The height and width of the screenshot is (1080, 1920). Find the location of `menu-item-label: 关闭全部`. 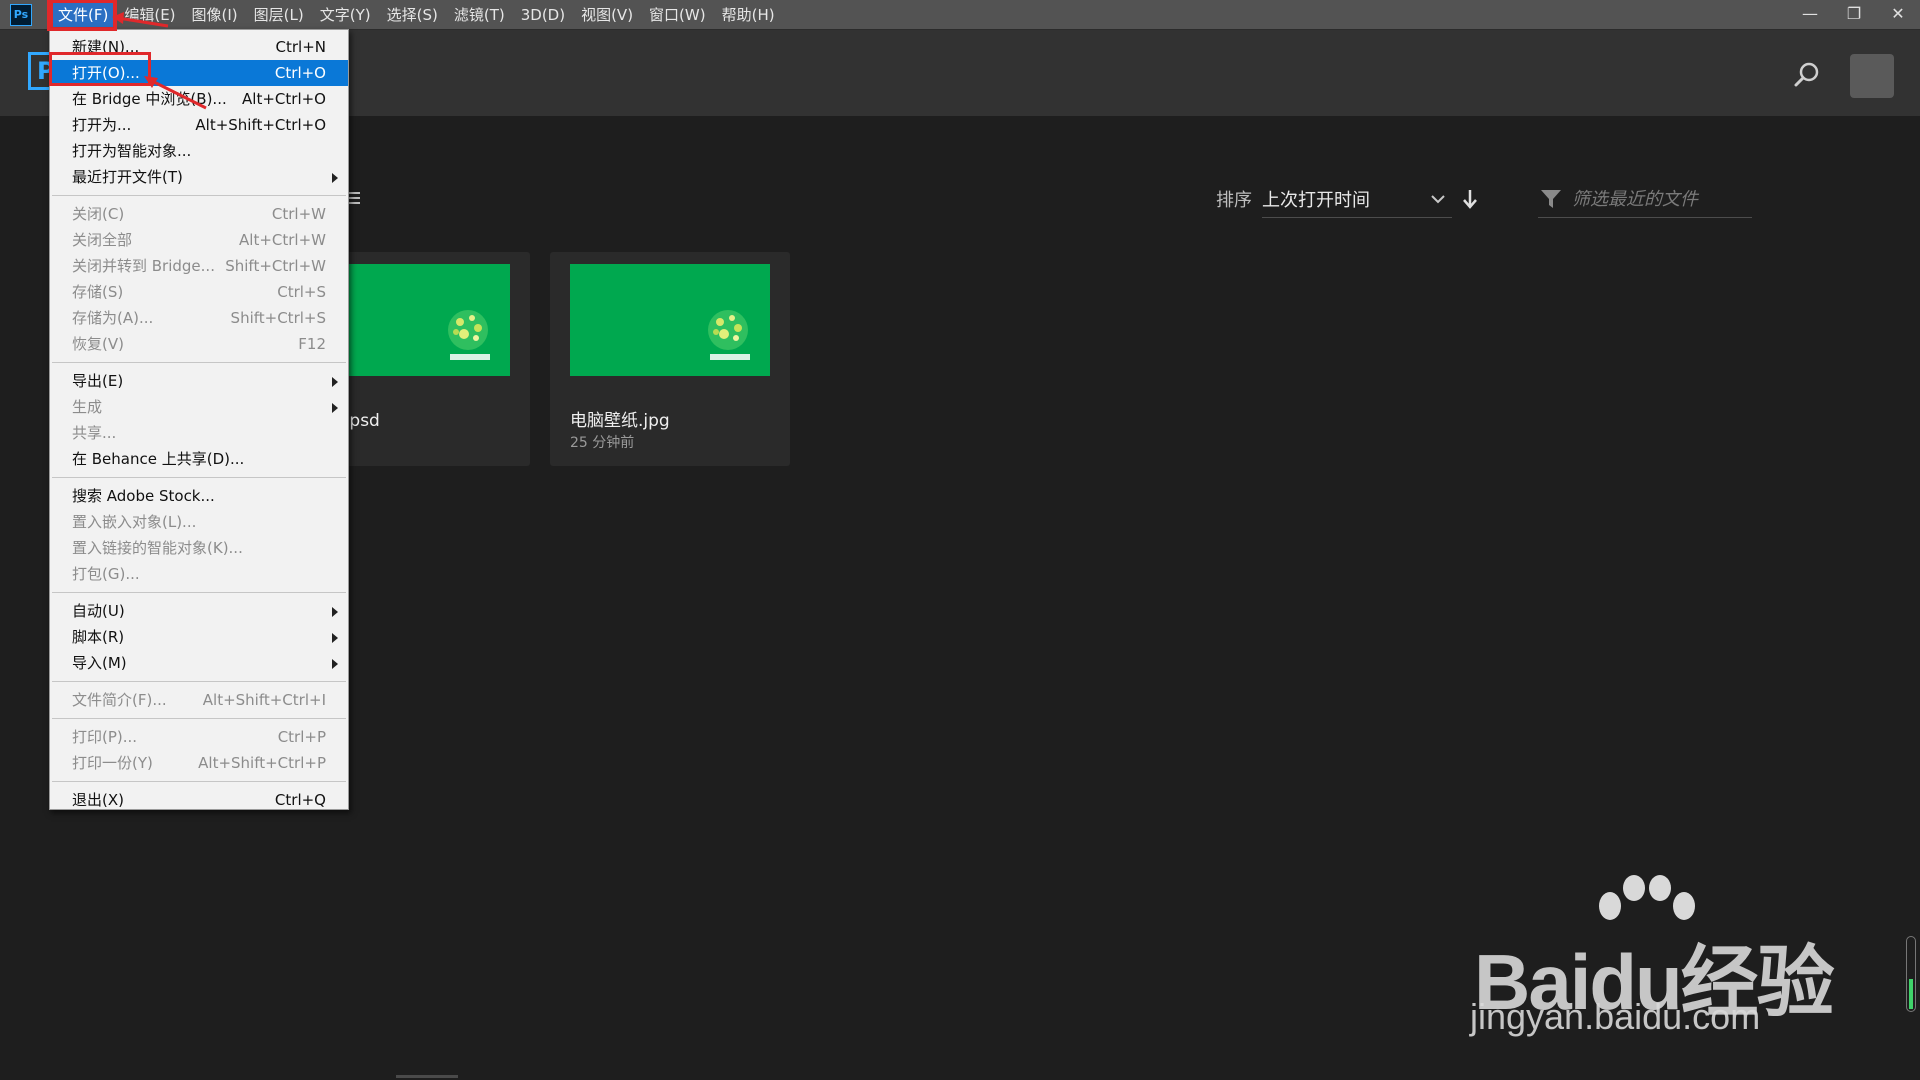

menu-item-label: 关闭全部 is located at coordinates (102, 240).